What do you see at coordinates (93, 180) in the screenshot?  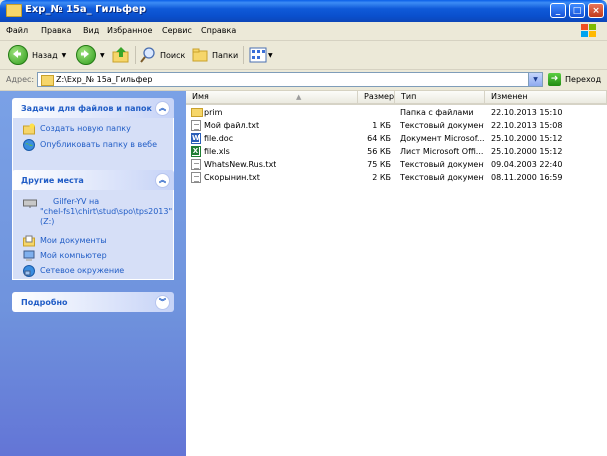 I see `other-places-header: Другие места ︽` at bounding box center [93, 180].